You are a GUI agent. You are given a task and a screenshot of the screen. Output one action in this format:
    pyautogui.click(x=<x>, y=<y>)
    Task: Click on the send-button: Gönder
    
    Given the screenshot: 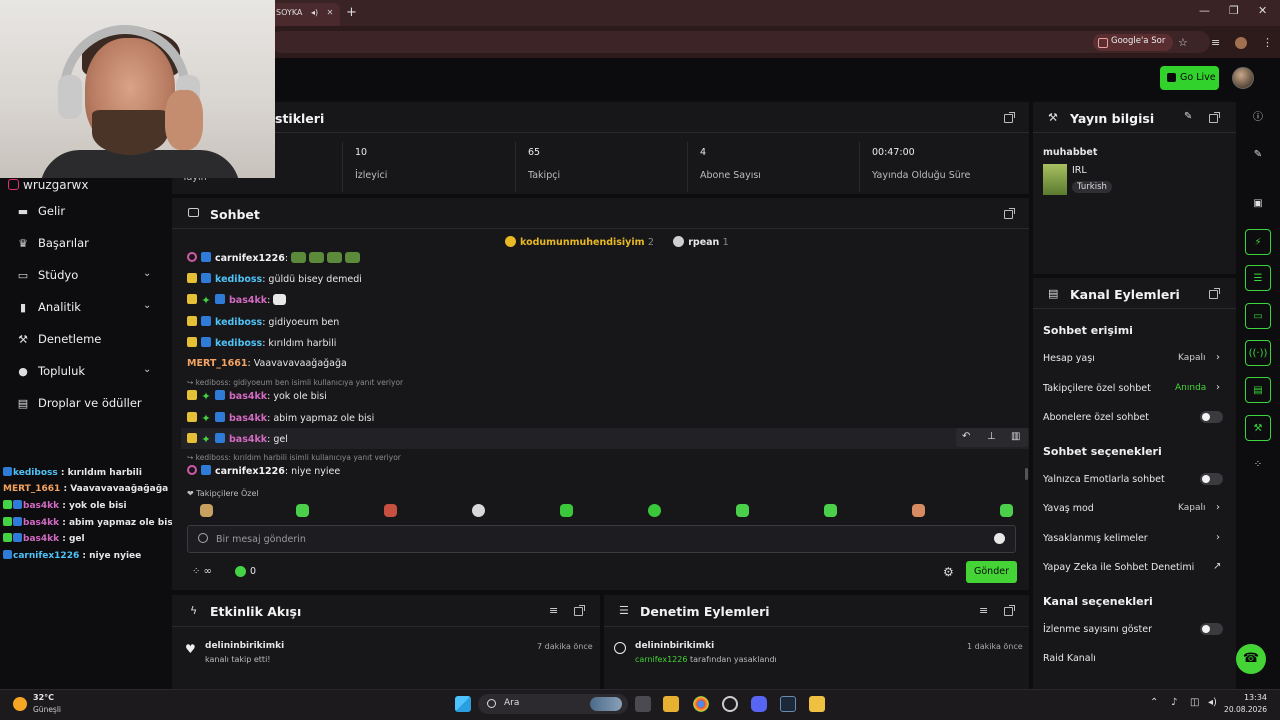 What is the action you would take?
    pyautogui.click(x=991, y=572)
    